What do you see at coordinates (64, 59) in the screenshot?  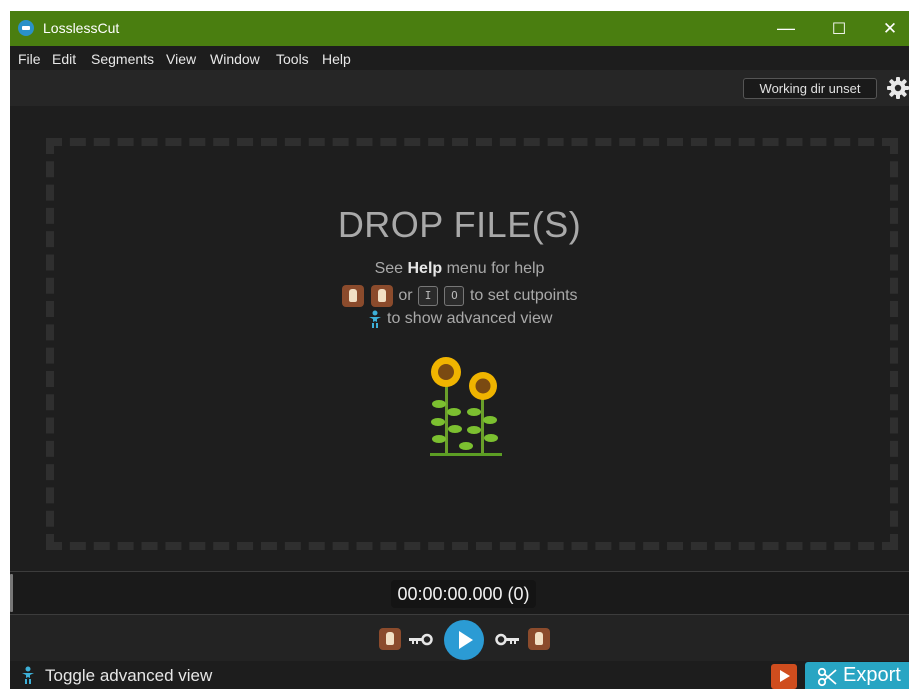 I see `menu-edit: Edit` at bounding box center [64, 59].